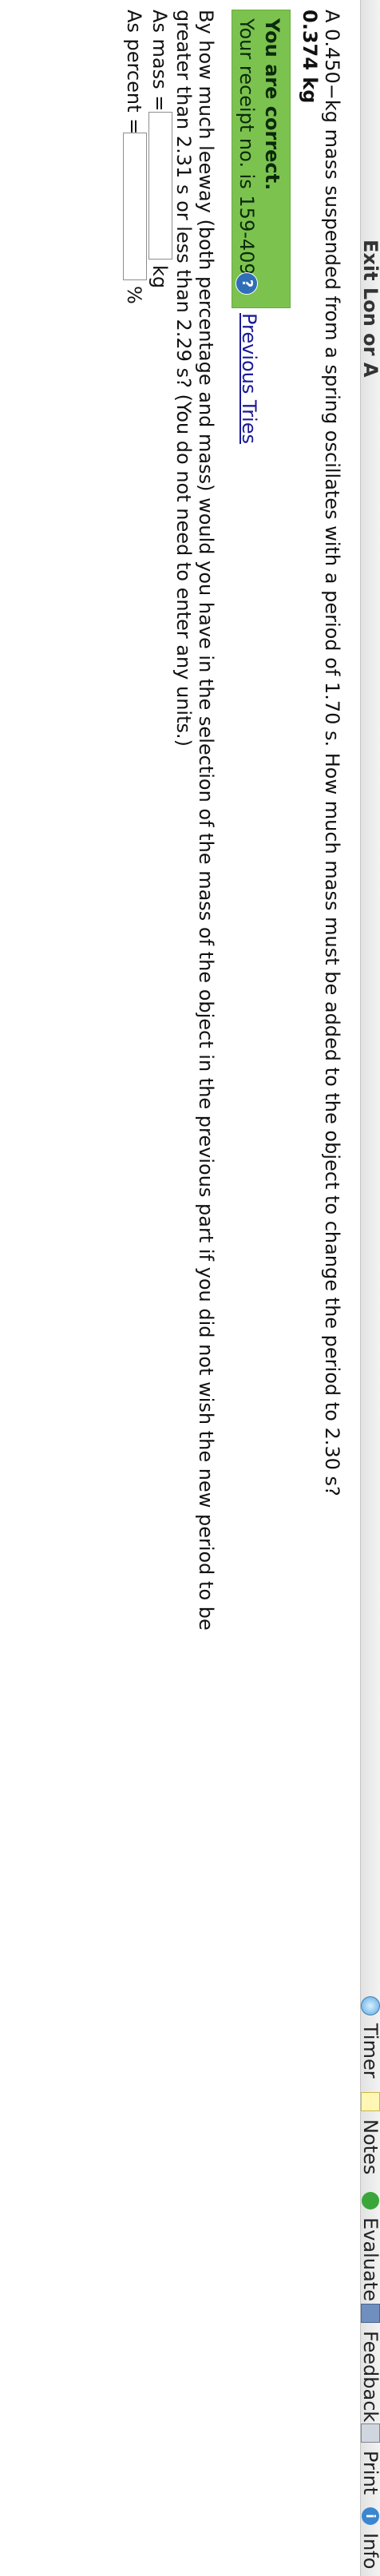 This screenshot has width=380, height=2576. What do you see at coordinates (370, 2433) in the screenshot?
I see `print-icon` at bounding box center [370, 2433].